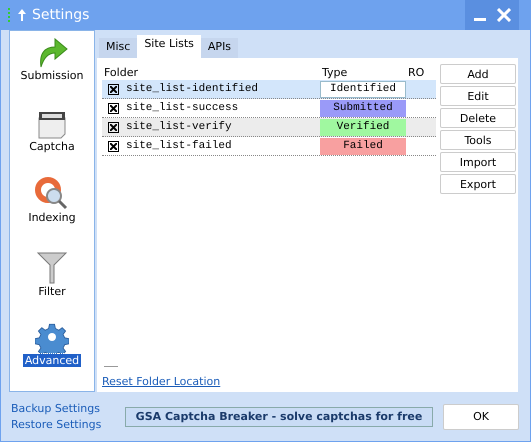  Describe the element at coordinates (478, 184) in the screenshot. I see `action-button: Export` at that location.